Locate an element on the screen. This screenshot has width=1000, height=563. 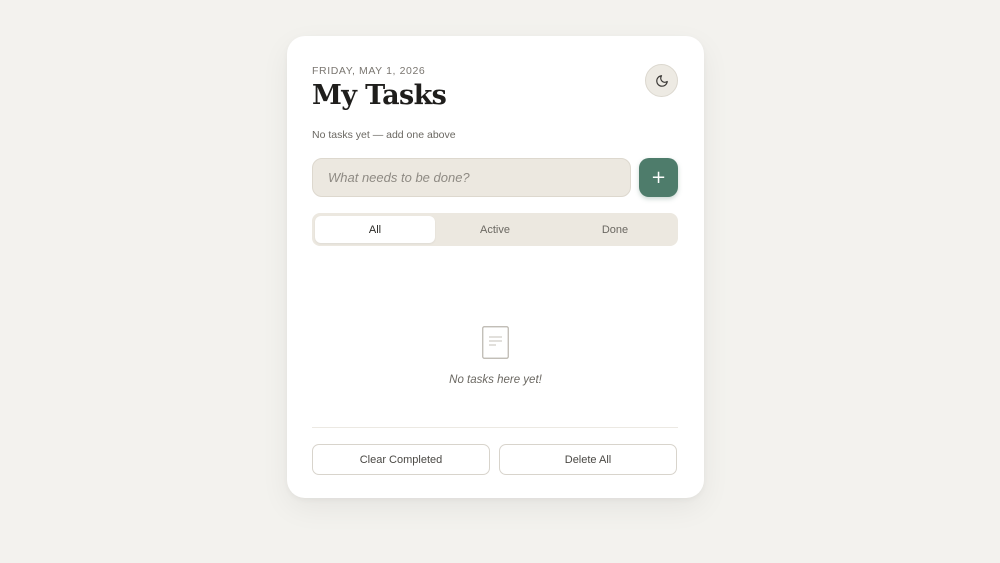
filter-tabs: All Active Done is located at coordinates (495, 229).